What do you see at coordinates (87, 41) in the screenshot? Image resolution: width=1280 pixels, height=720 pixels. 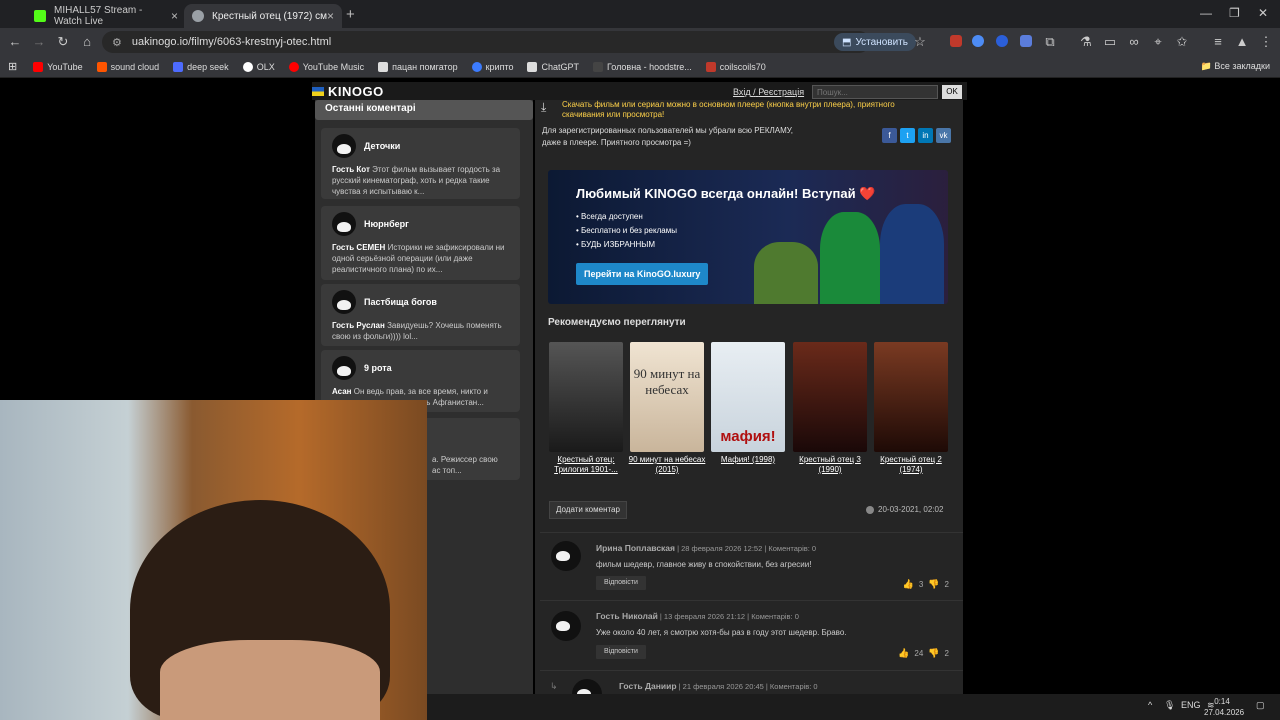 I see `home-icon: ⌂` at bounding box center [87, 41].